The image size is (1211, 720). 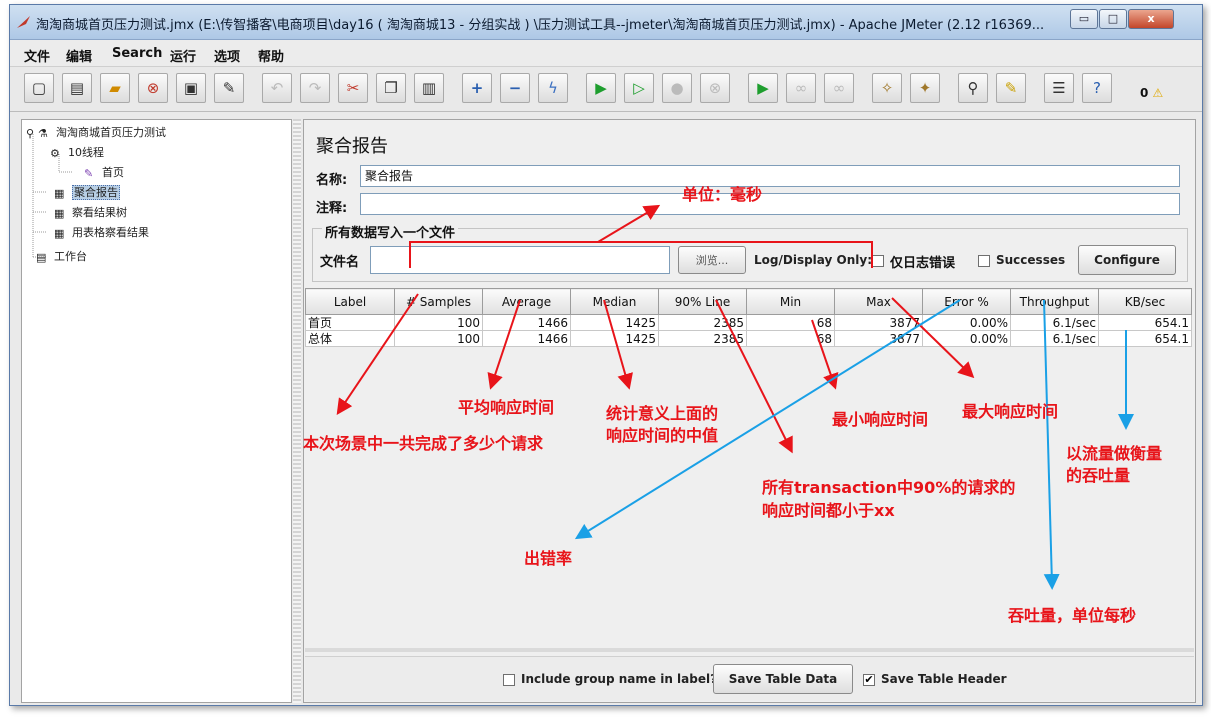 I want to click on warning-count: 0, so click(x=1144, y=93).